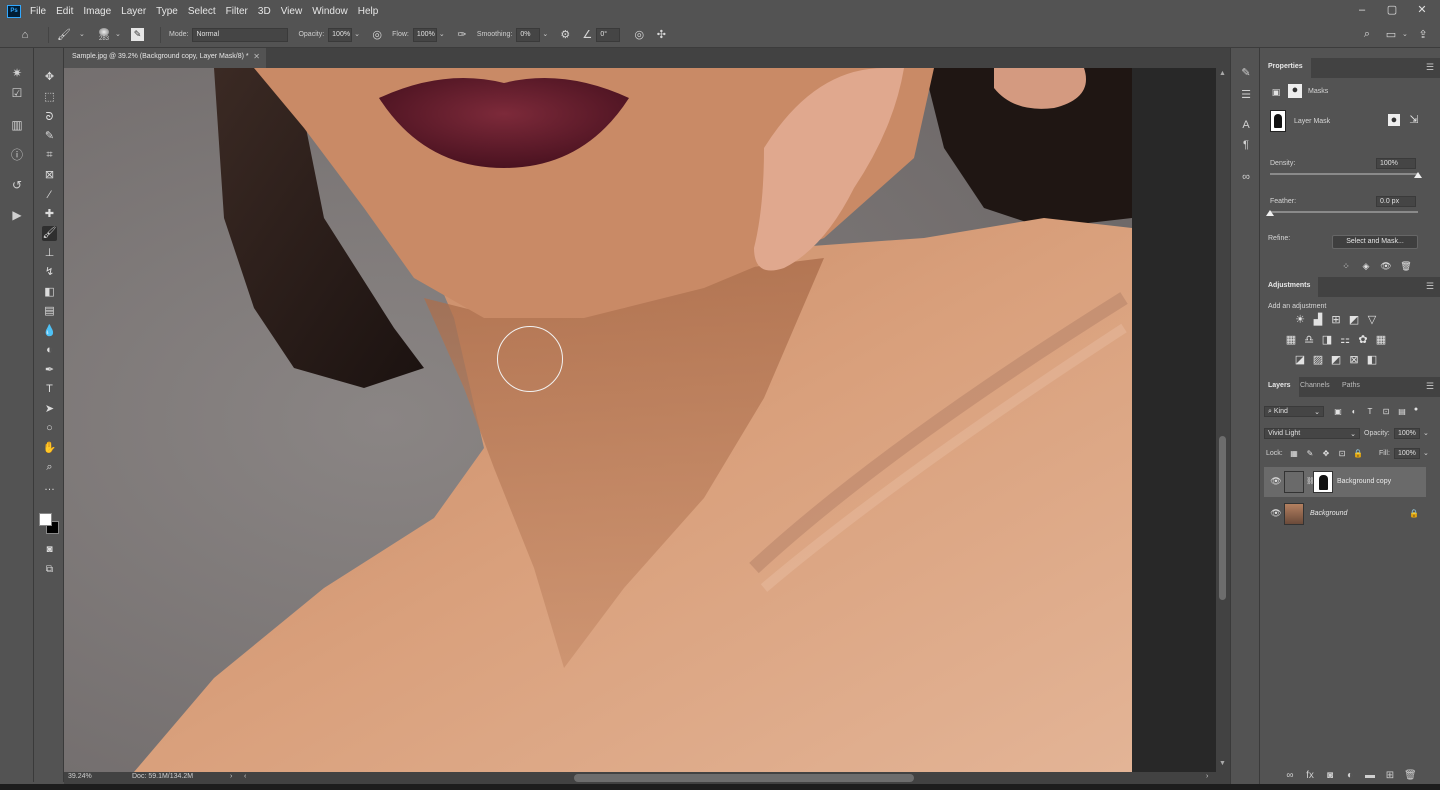 The image size is (1440, 790). Describe the element at coordinates (1309, 340) in the screenshot. I see `hue-saturation-icon: ♎` at that location.